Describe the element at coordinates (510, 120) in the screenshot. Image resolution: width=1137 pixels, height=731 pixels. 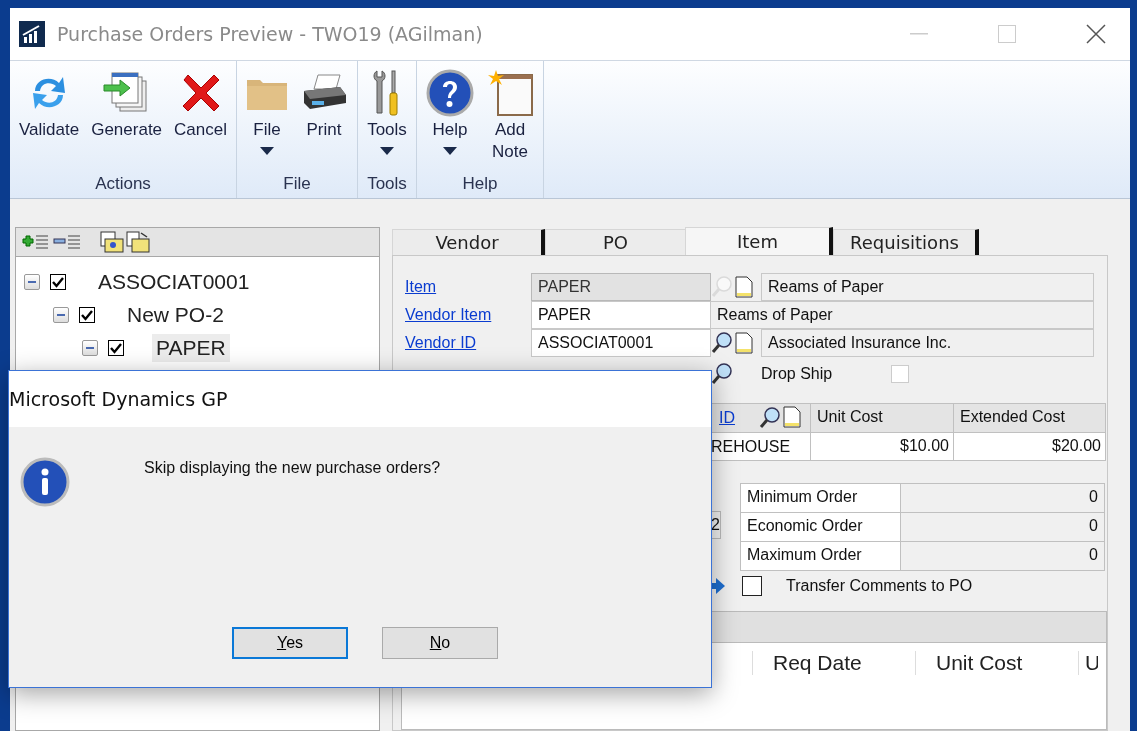
I see `ribbon-button: Add Note` at that location.